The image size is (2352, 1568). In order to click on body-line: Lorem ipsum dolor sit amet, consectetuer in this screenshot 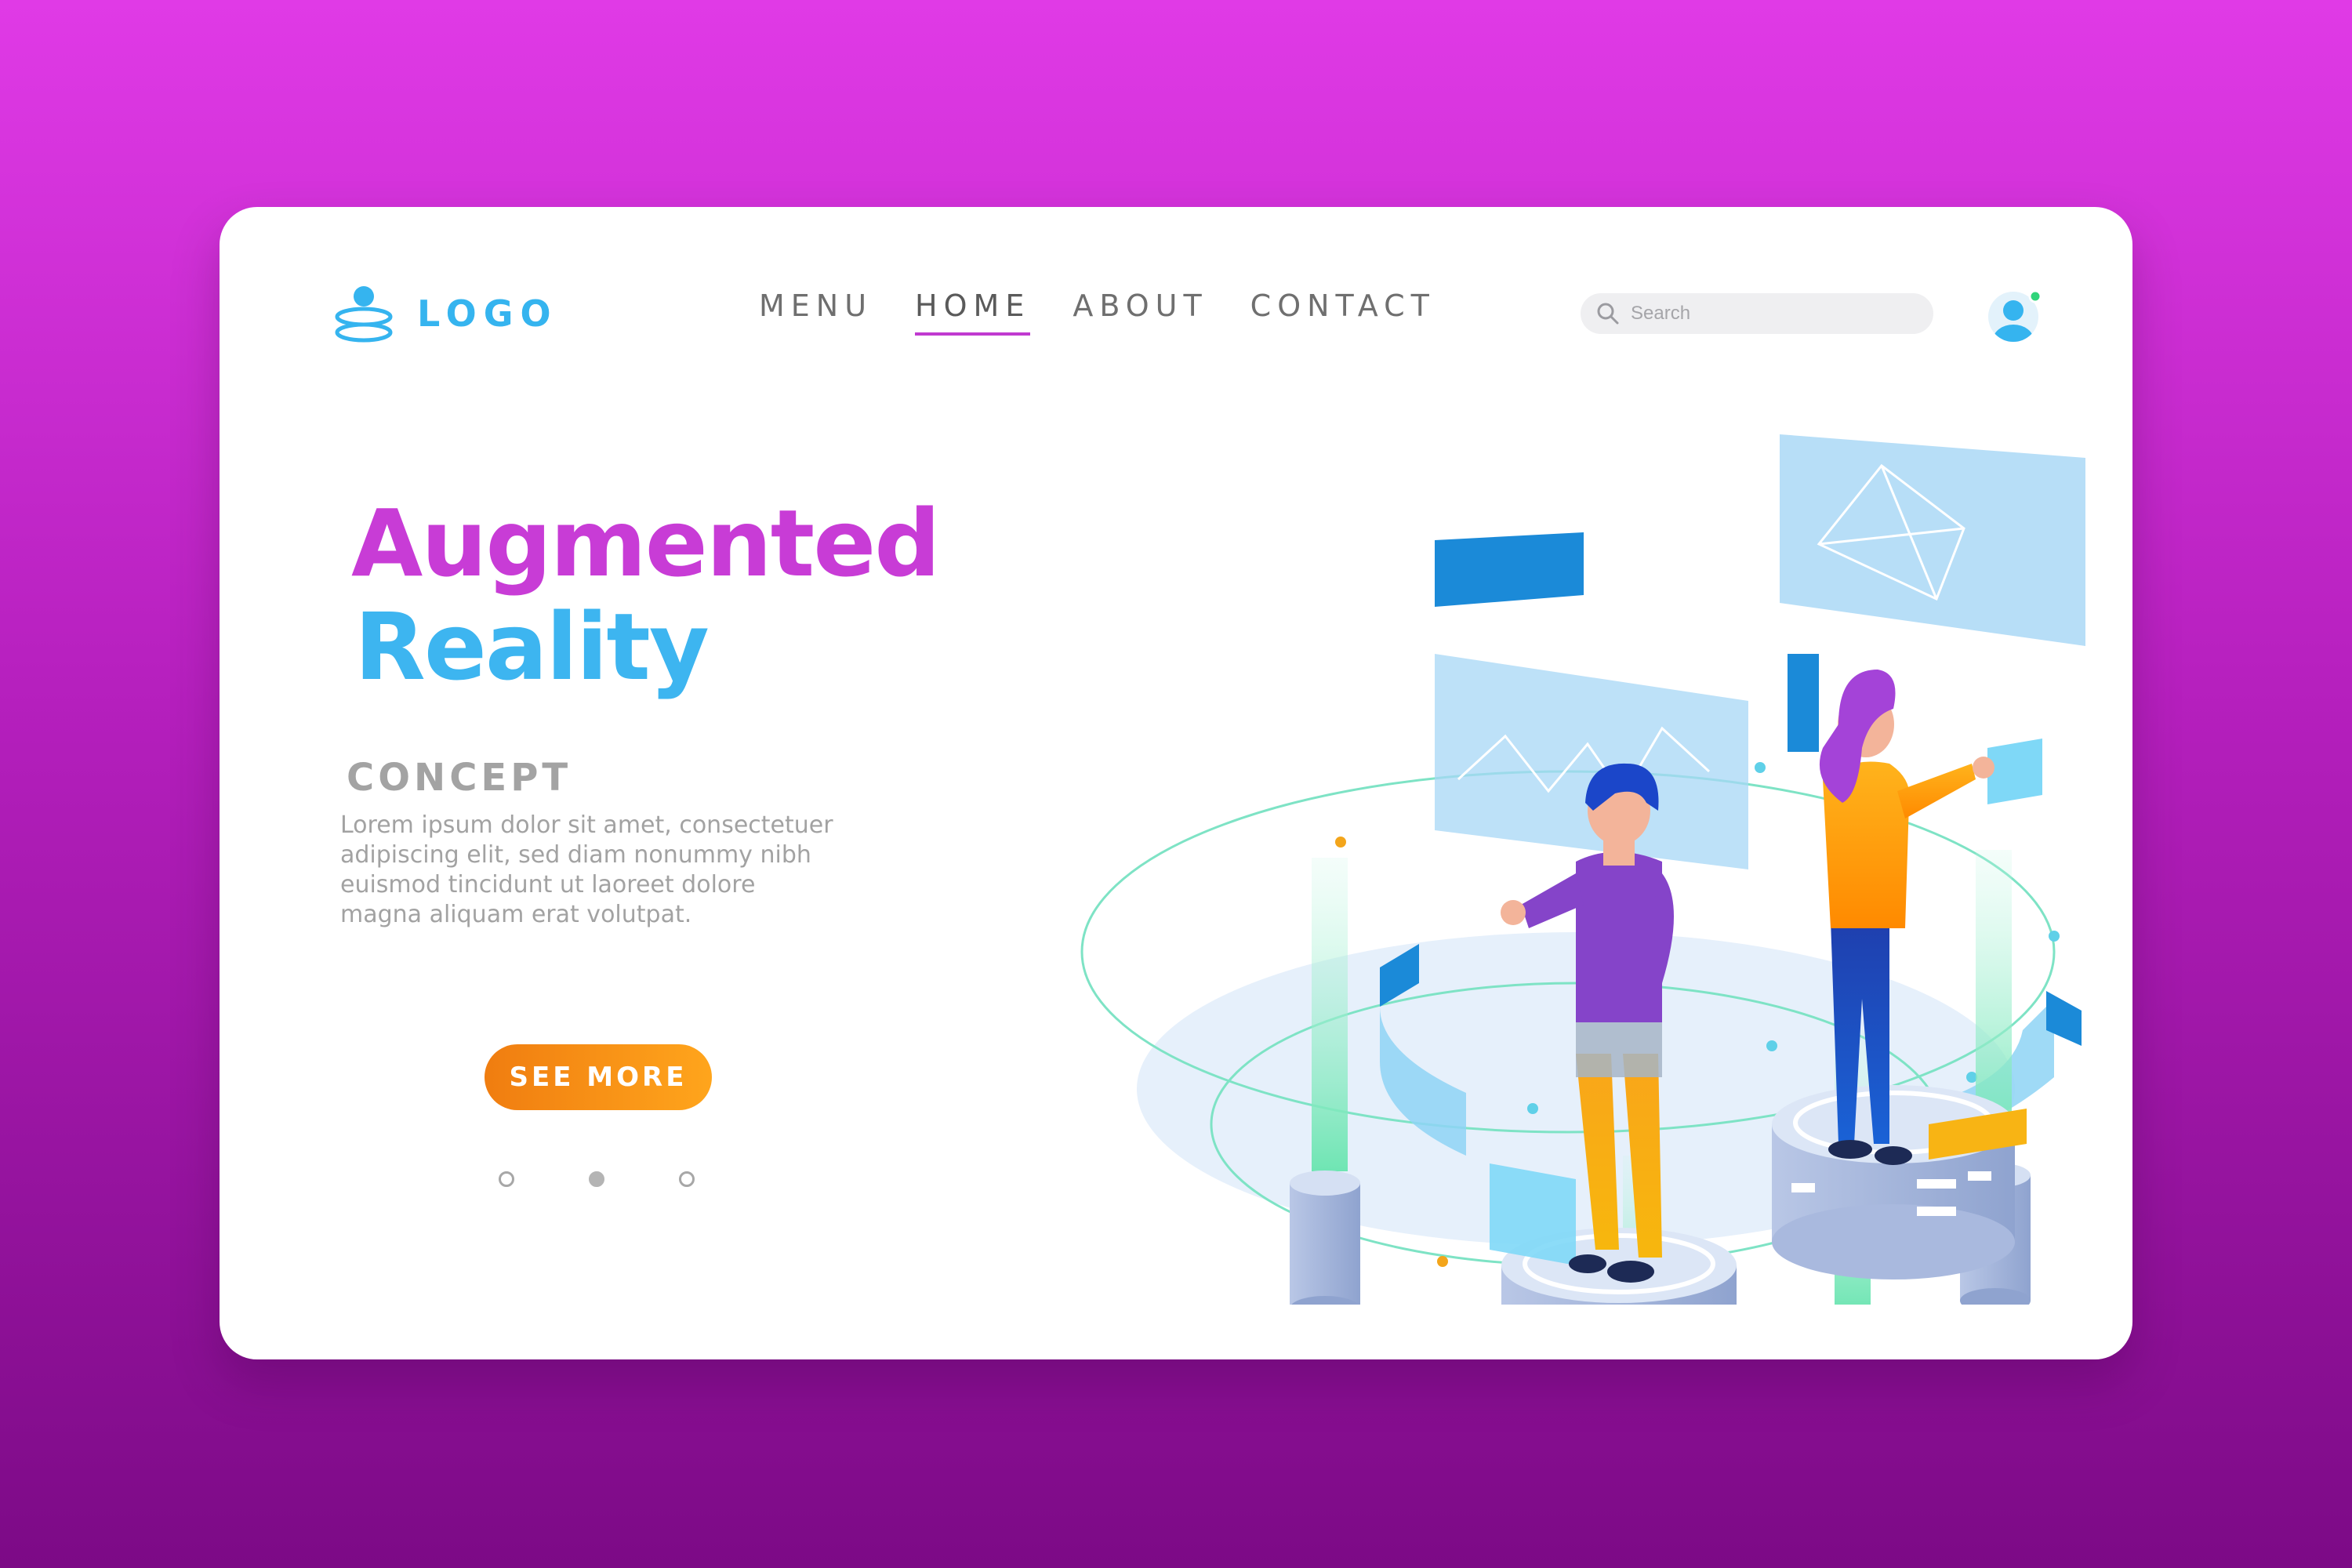, I will do `click(586, 825)`.